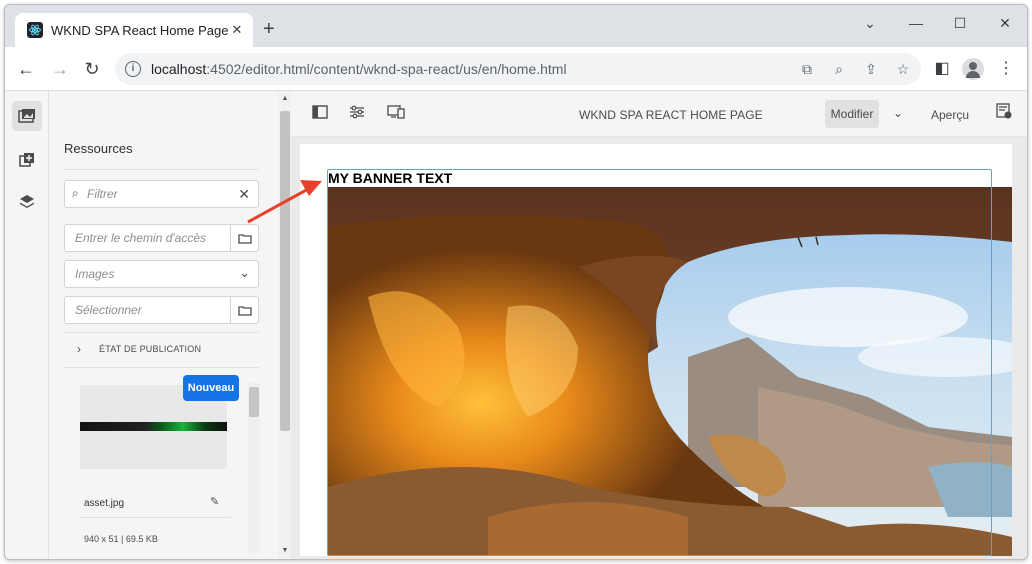 The image size is (1032, 564). I want to click on page-properties-icon, so click(357, 114).